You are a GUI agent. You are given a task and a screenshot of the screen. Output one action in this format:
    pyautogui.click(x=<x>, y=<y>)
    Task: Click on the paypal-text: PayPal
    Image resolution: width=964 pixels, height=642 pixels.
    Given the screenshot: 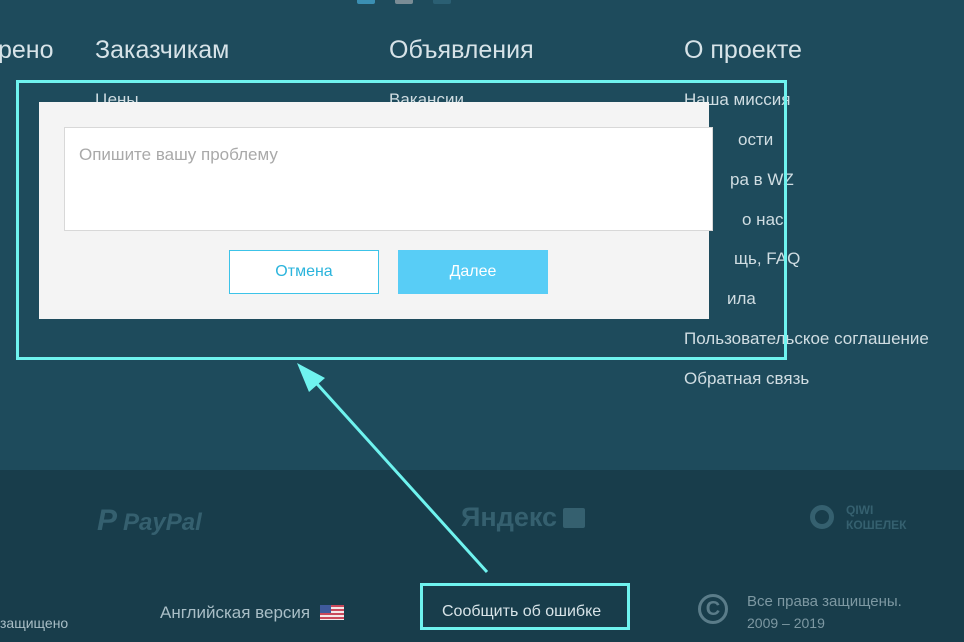 What is the action you would take?
    pyautogui.click(x=162, y=522)
    